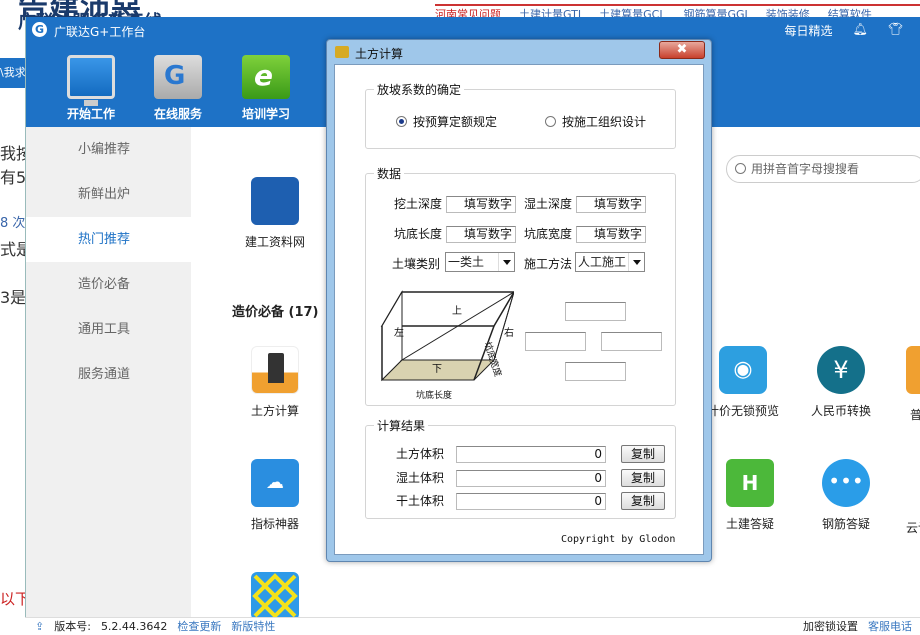 Image resolution: width=920 pixels, height=635 pixels. I want to click on diagram-pit-length-label: 坑底长度, so click(434, 396).